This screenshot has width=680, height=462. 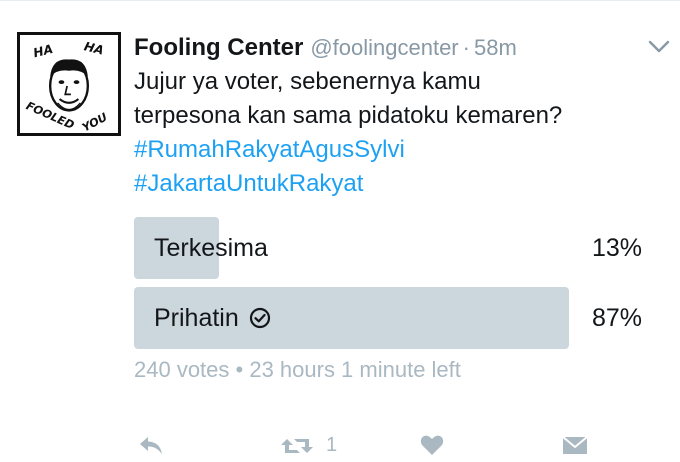 I want to click on tweet-actions: 1, so click(x=394, y=448).